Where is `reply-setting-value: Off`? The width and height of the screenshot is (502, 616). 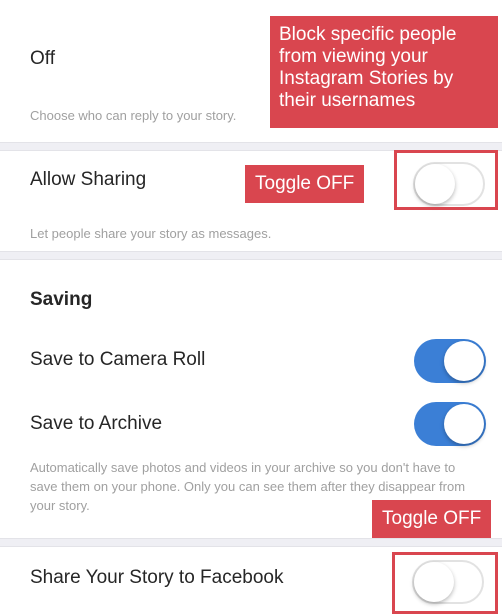 reply-setting-value: Off is located at coordinates (42, 59).